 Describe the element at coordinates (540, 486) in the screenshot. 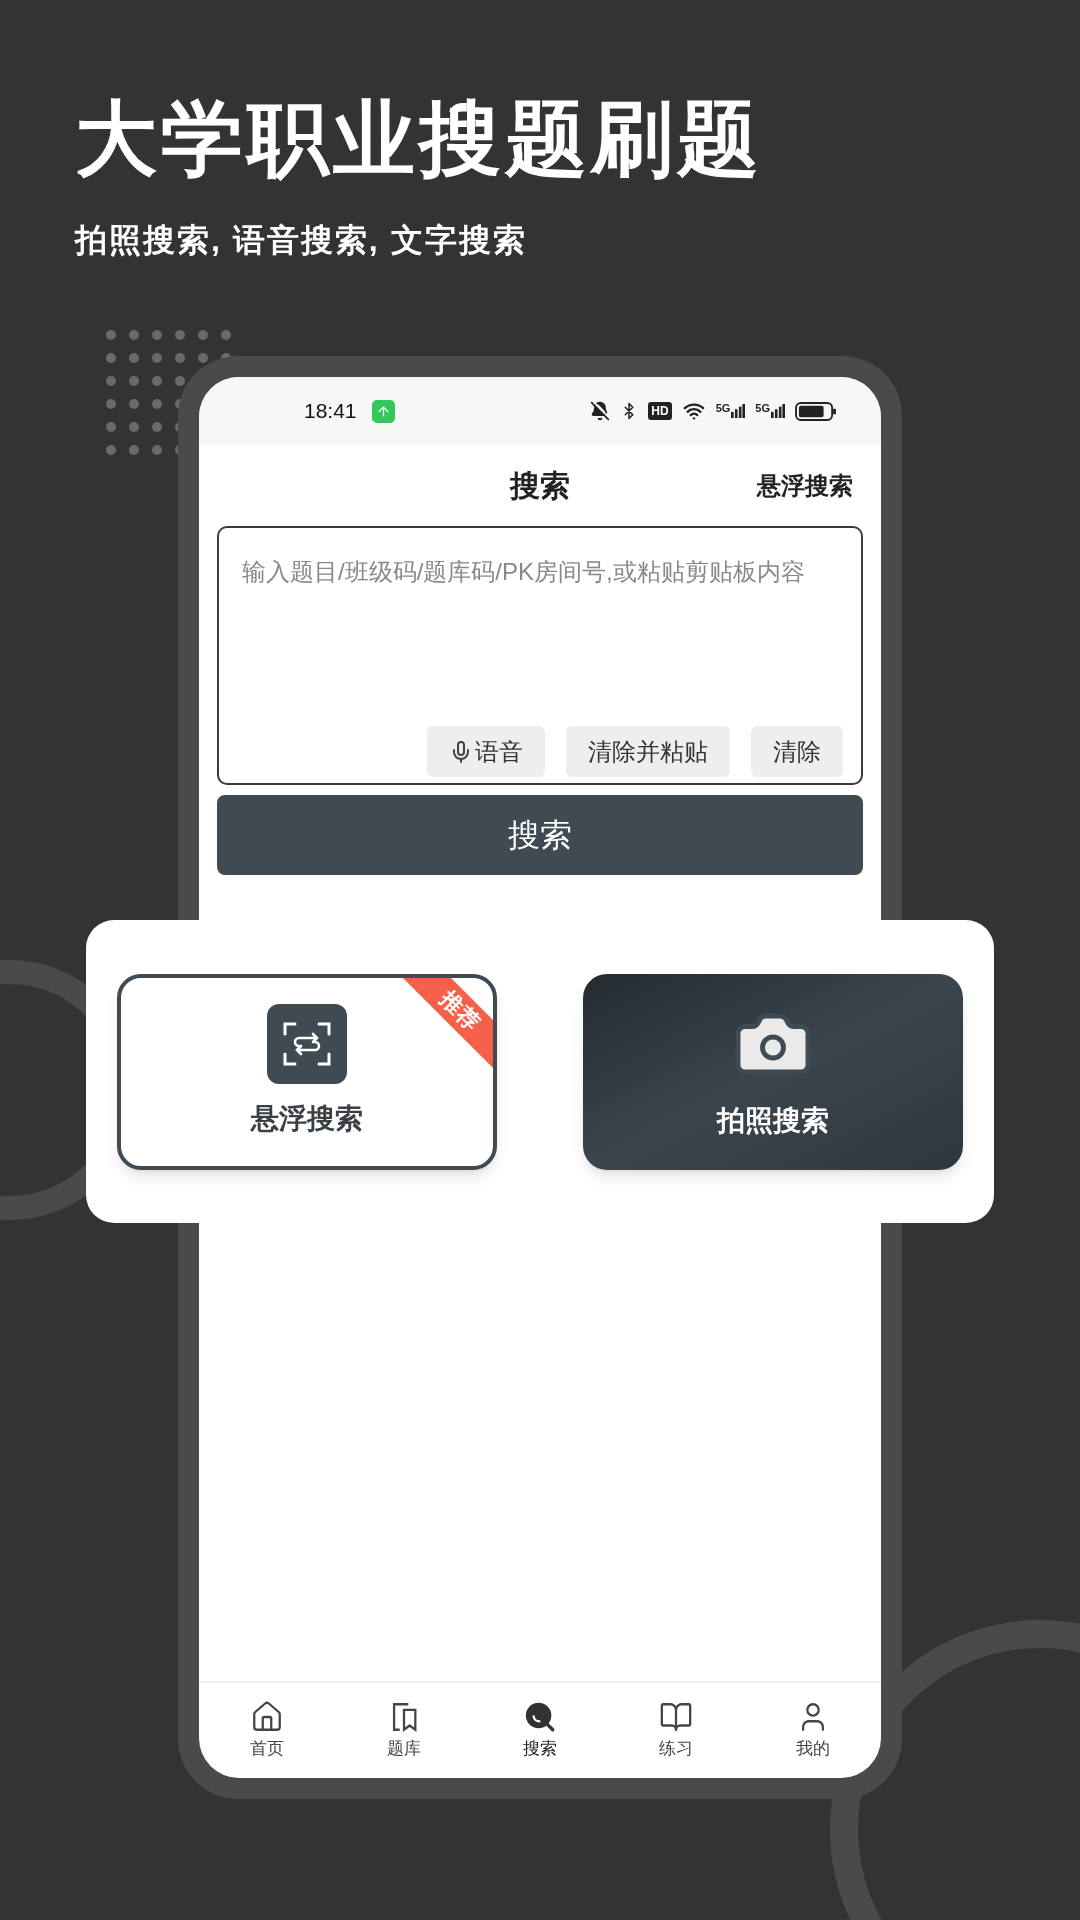

I see `page-title: 搜索` at that location.